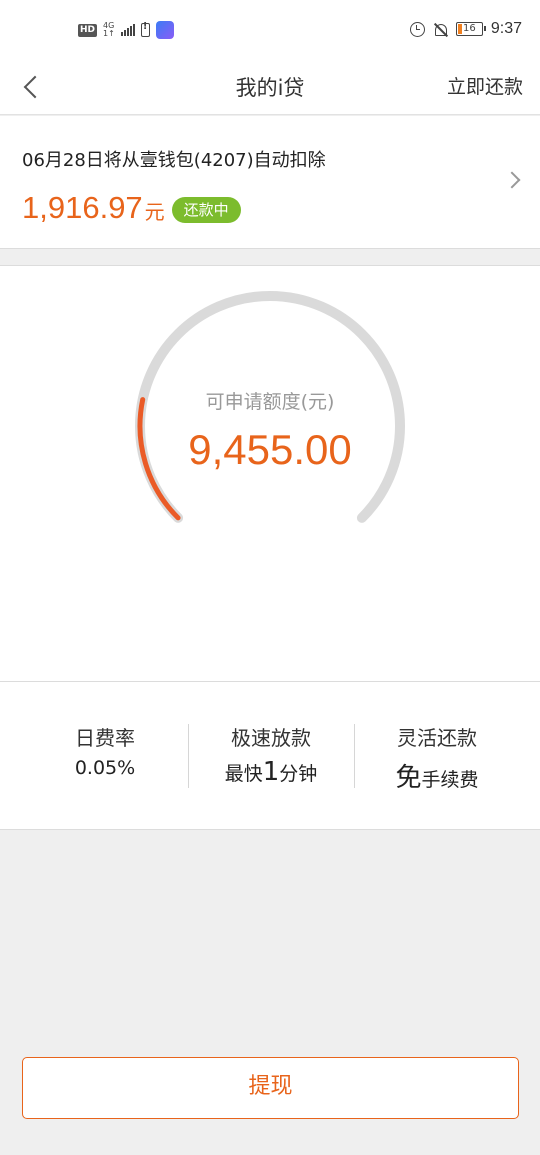  What do you see at coordinates (298, 774) in the screenshot?
I see `feature-value-suffix: 分钟` at bounding box center [298, 774].